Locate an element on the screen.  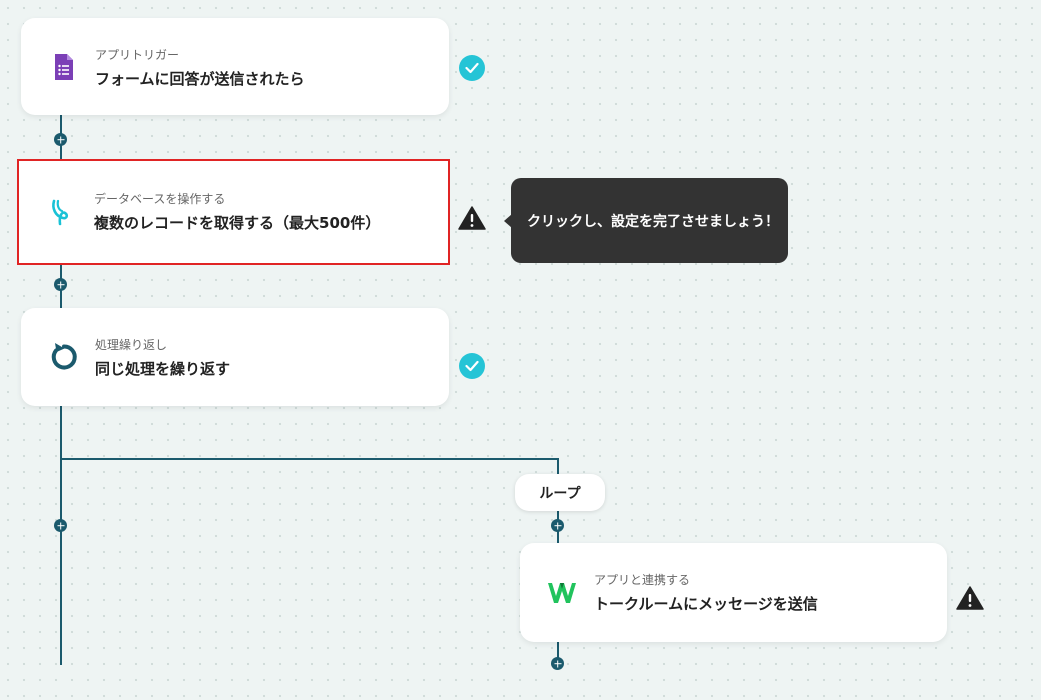
node-type-label: 処理繰り返し is located at coordinates (131, 345).